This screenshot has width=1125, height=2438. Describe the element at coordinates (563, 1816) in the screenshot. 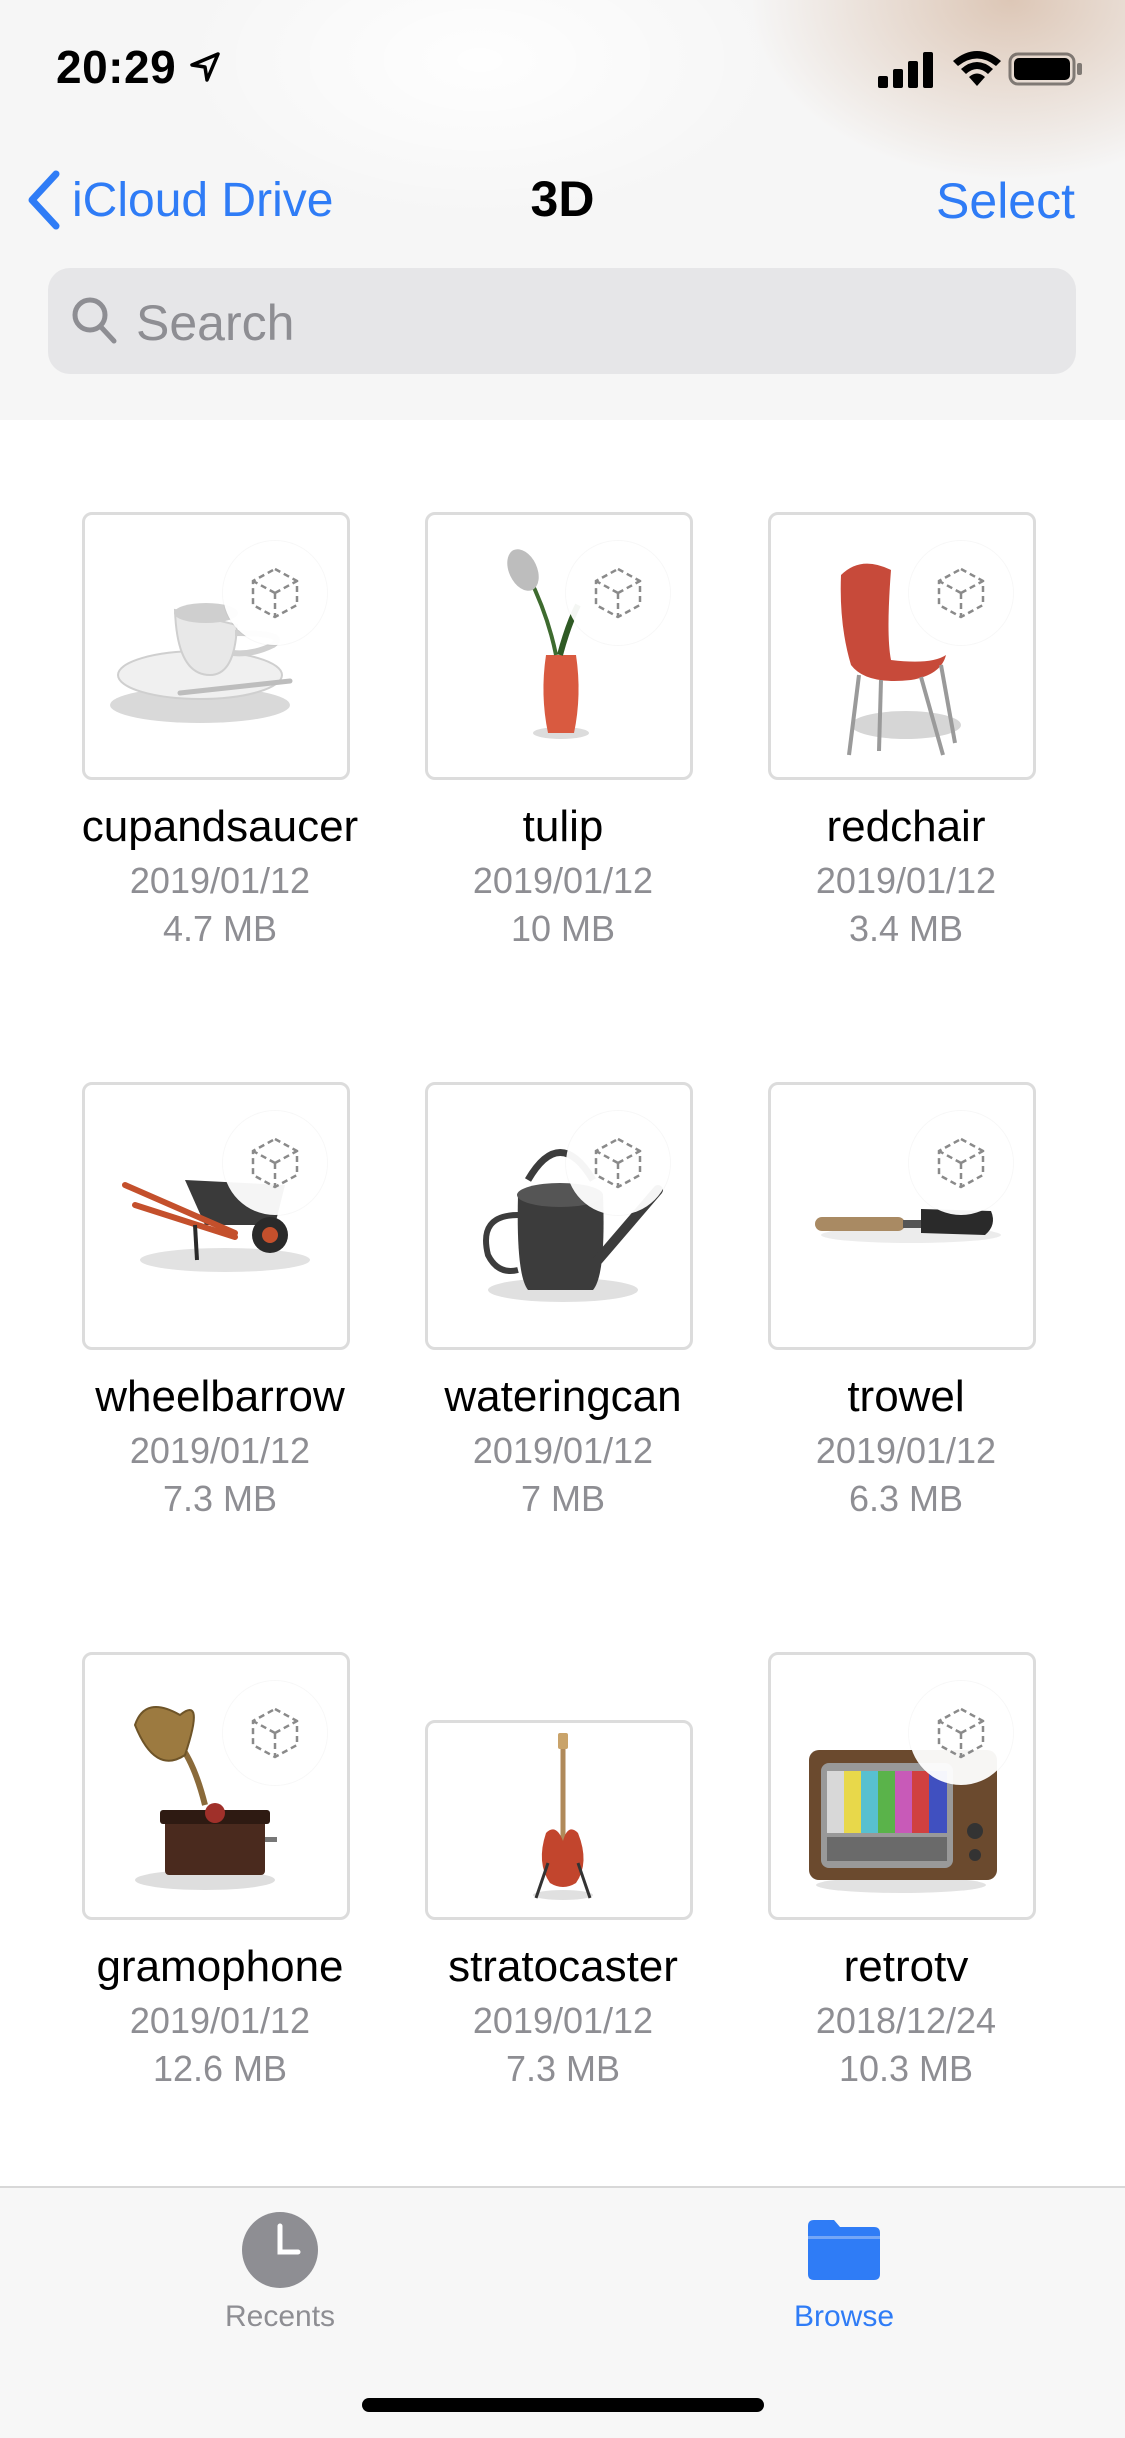

I see `guitar-thumbnail` at that location.